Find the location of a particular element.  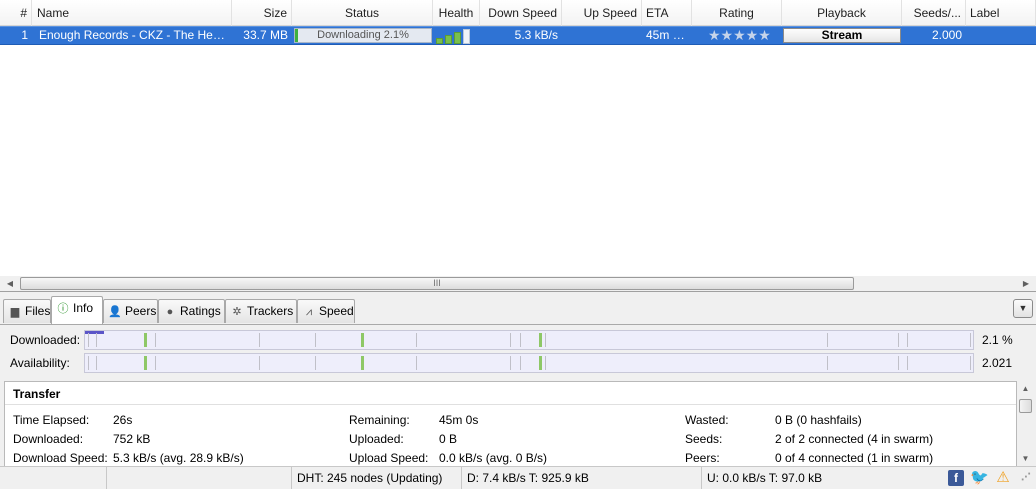

col-playback: Playback is located at coordinates (842, 13).